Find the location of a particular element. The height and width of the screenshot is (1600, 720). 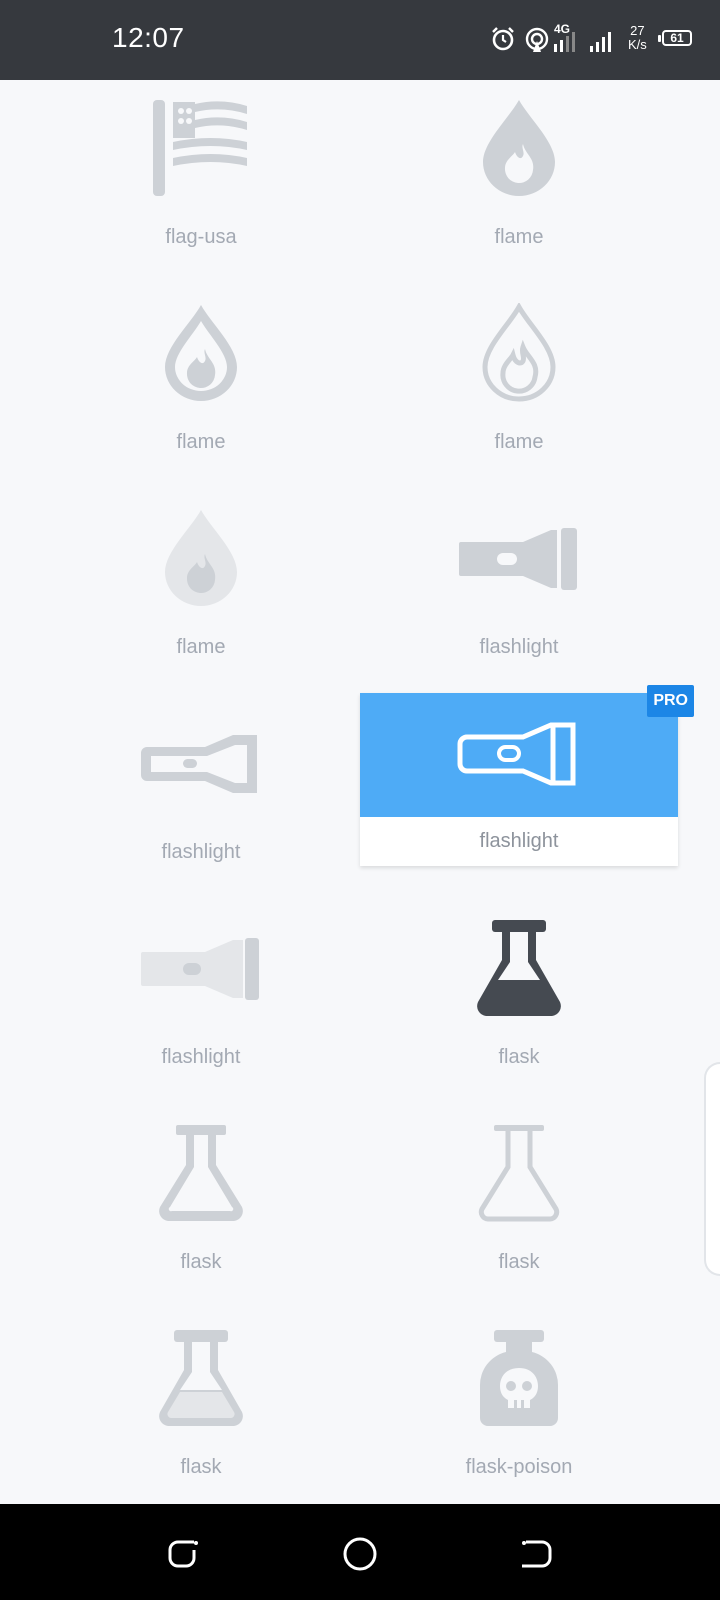

network-speed: 27 K/s is located at coordinates (637, 38).